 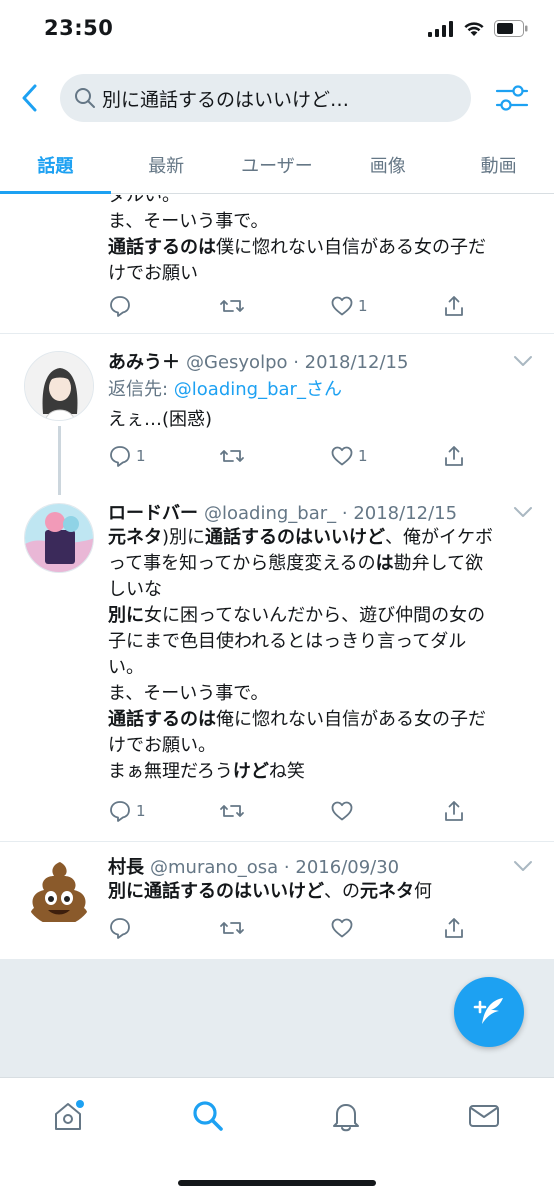 I want to click on search-filter-button, so click(x=512, y=98).